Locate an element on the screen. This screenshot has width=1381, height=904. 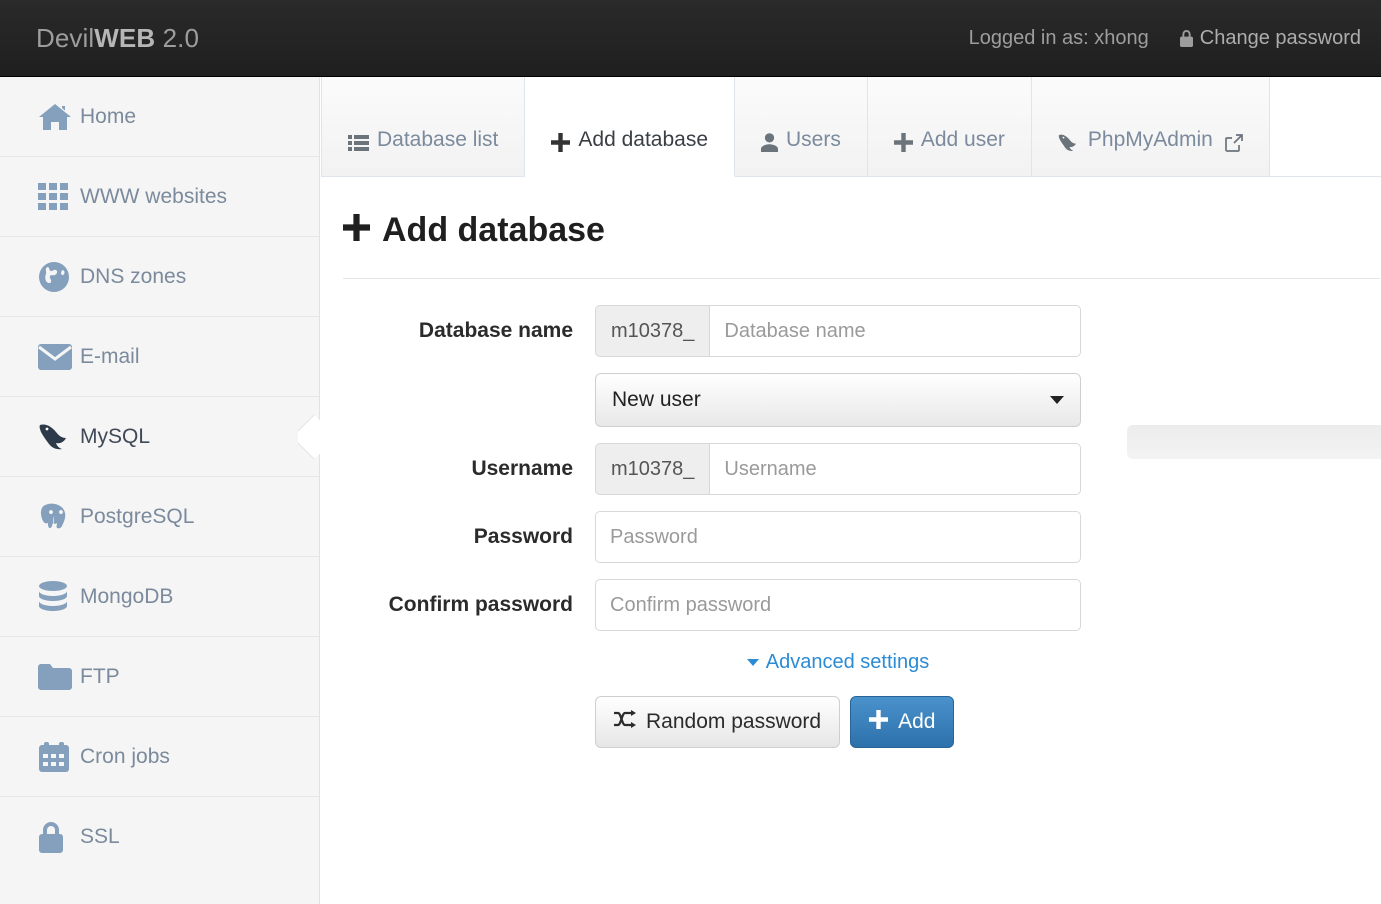
password-strength-panel is located at coordinates (1254, 442).